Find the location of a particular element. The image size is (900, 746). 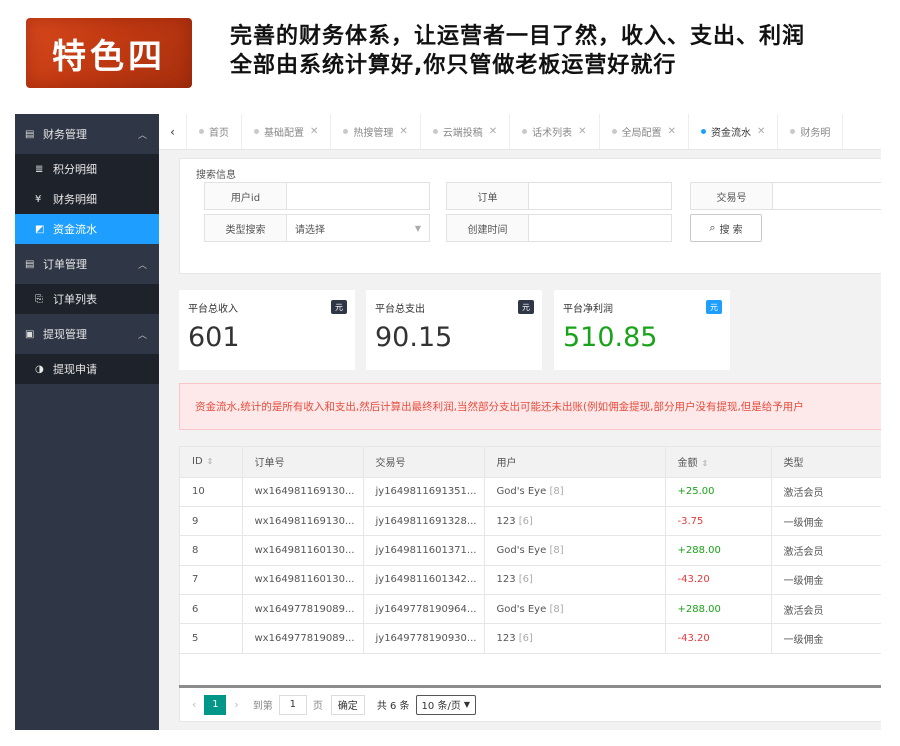

feature-badge: 特色四 is located at coordinates (109, 53).